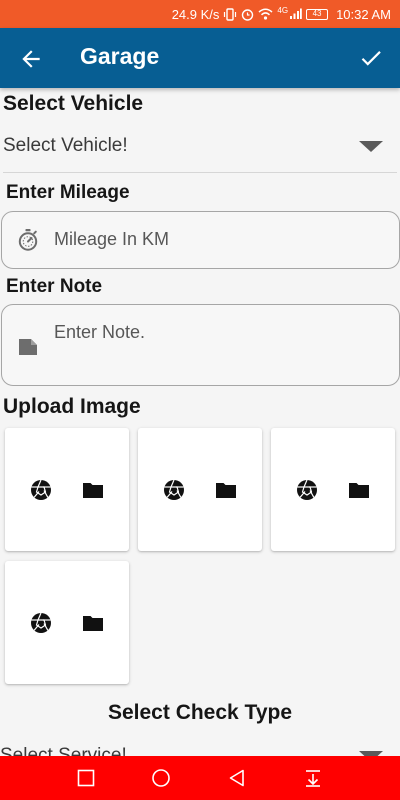 The image size is (400, 800). What do you see at coordinates (248, 14) in the screenshot?
I see `alarm-icon` at bounding box center [248, 14].